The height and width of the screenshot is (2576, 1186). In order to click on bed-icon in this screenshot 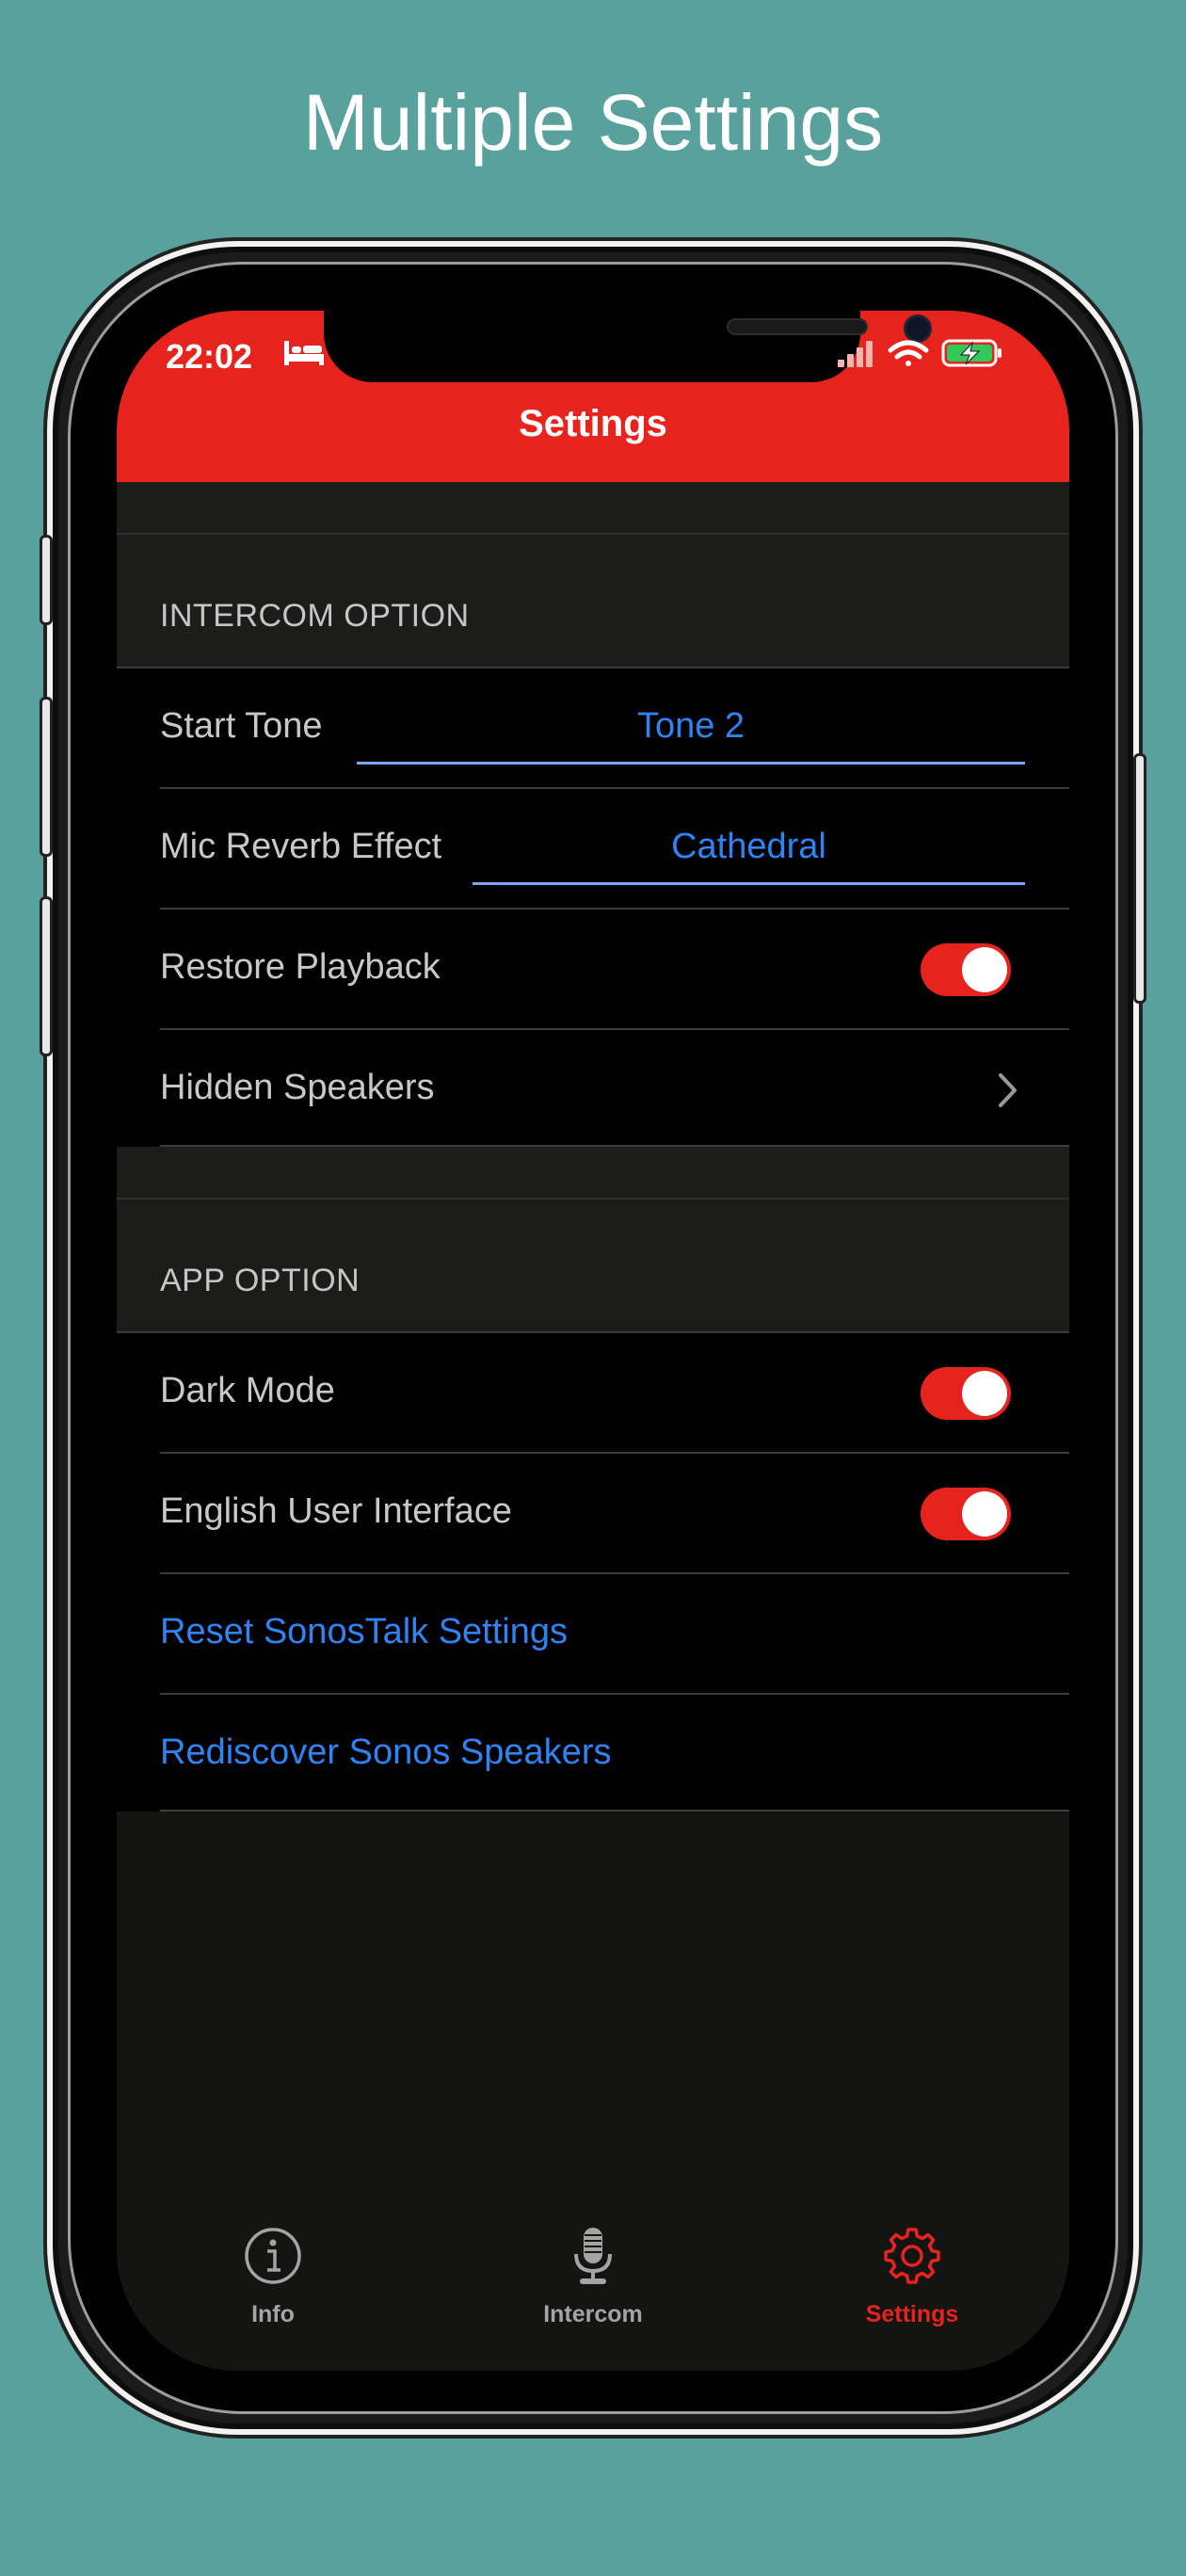, I will do `click(304, 353)`.